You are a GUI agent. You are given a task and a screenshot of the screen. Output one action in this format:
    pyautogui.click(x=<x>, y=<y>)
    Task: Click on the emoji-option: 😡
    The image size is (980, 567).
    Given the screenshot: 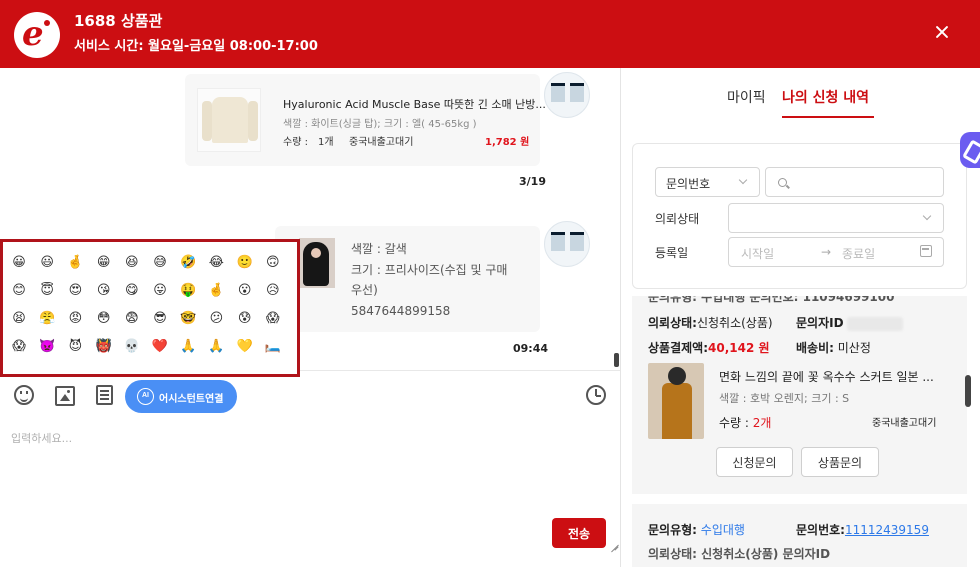 What is the action you would take?
    pyautogui.click(x=75, y=319)
    